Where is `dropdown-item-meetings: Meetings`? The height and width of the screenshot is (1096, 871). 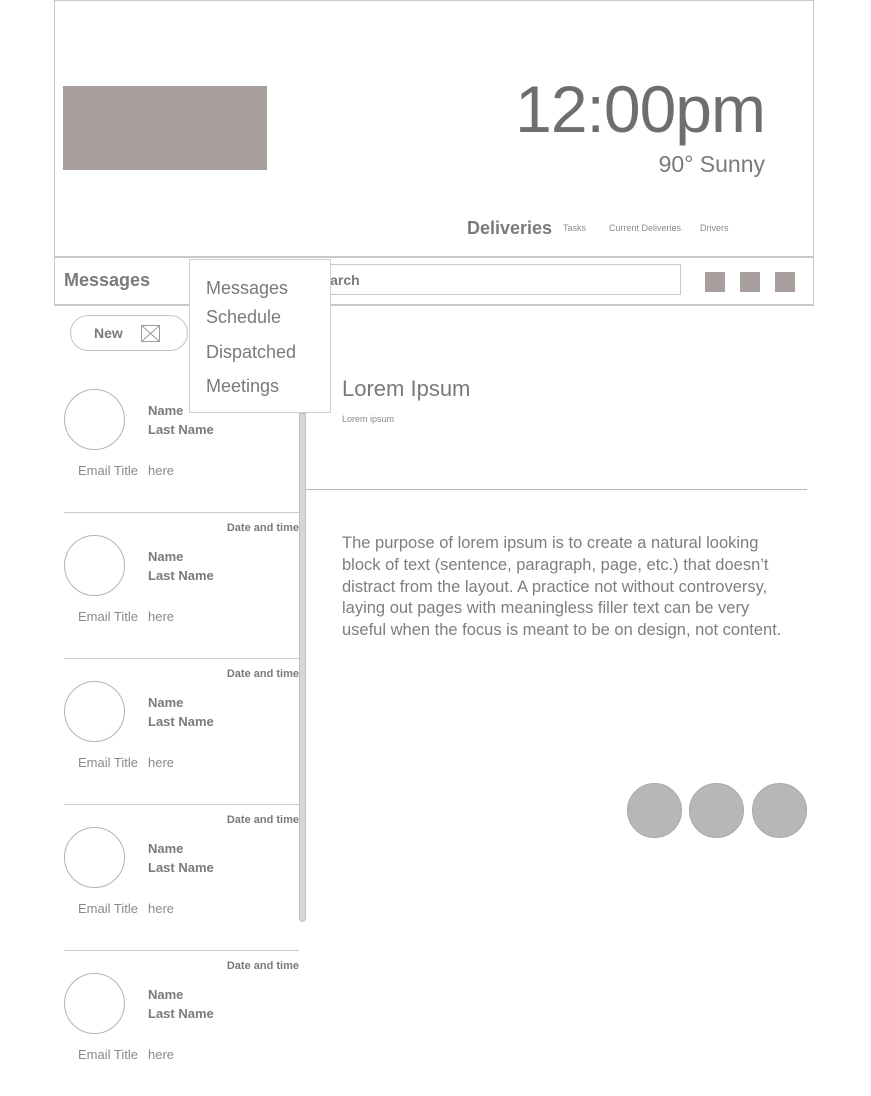
dropdown-item-meetings: Meetings is located at coordinates (242, 386).